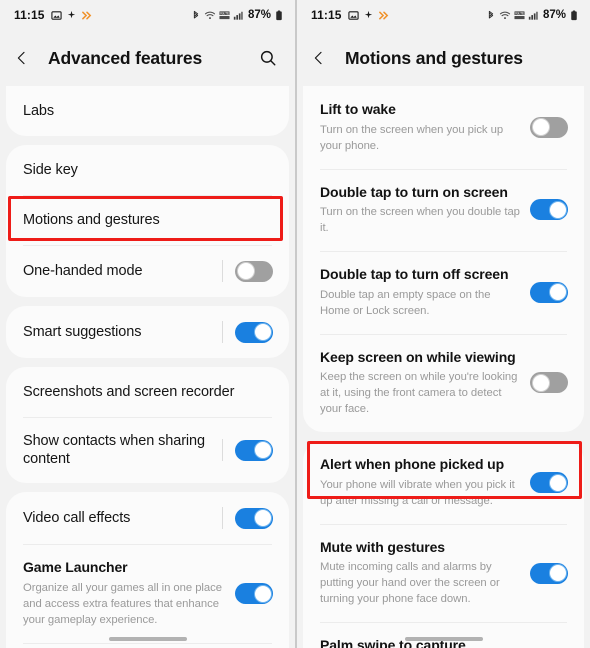 This screenshot has height=648, width=590. I want to click on toggle-switch-mute-with-gestures, so click(549, 573).